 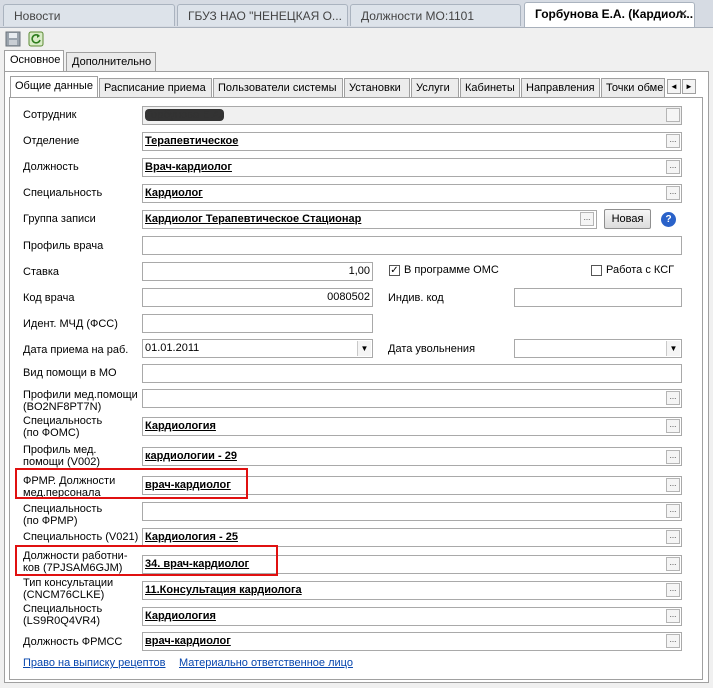 I want to click on care-type-label: Вид помощи в МО, so click(x=70, y=373).